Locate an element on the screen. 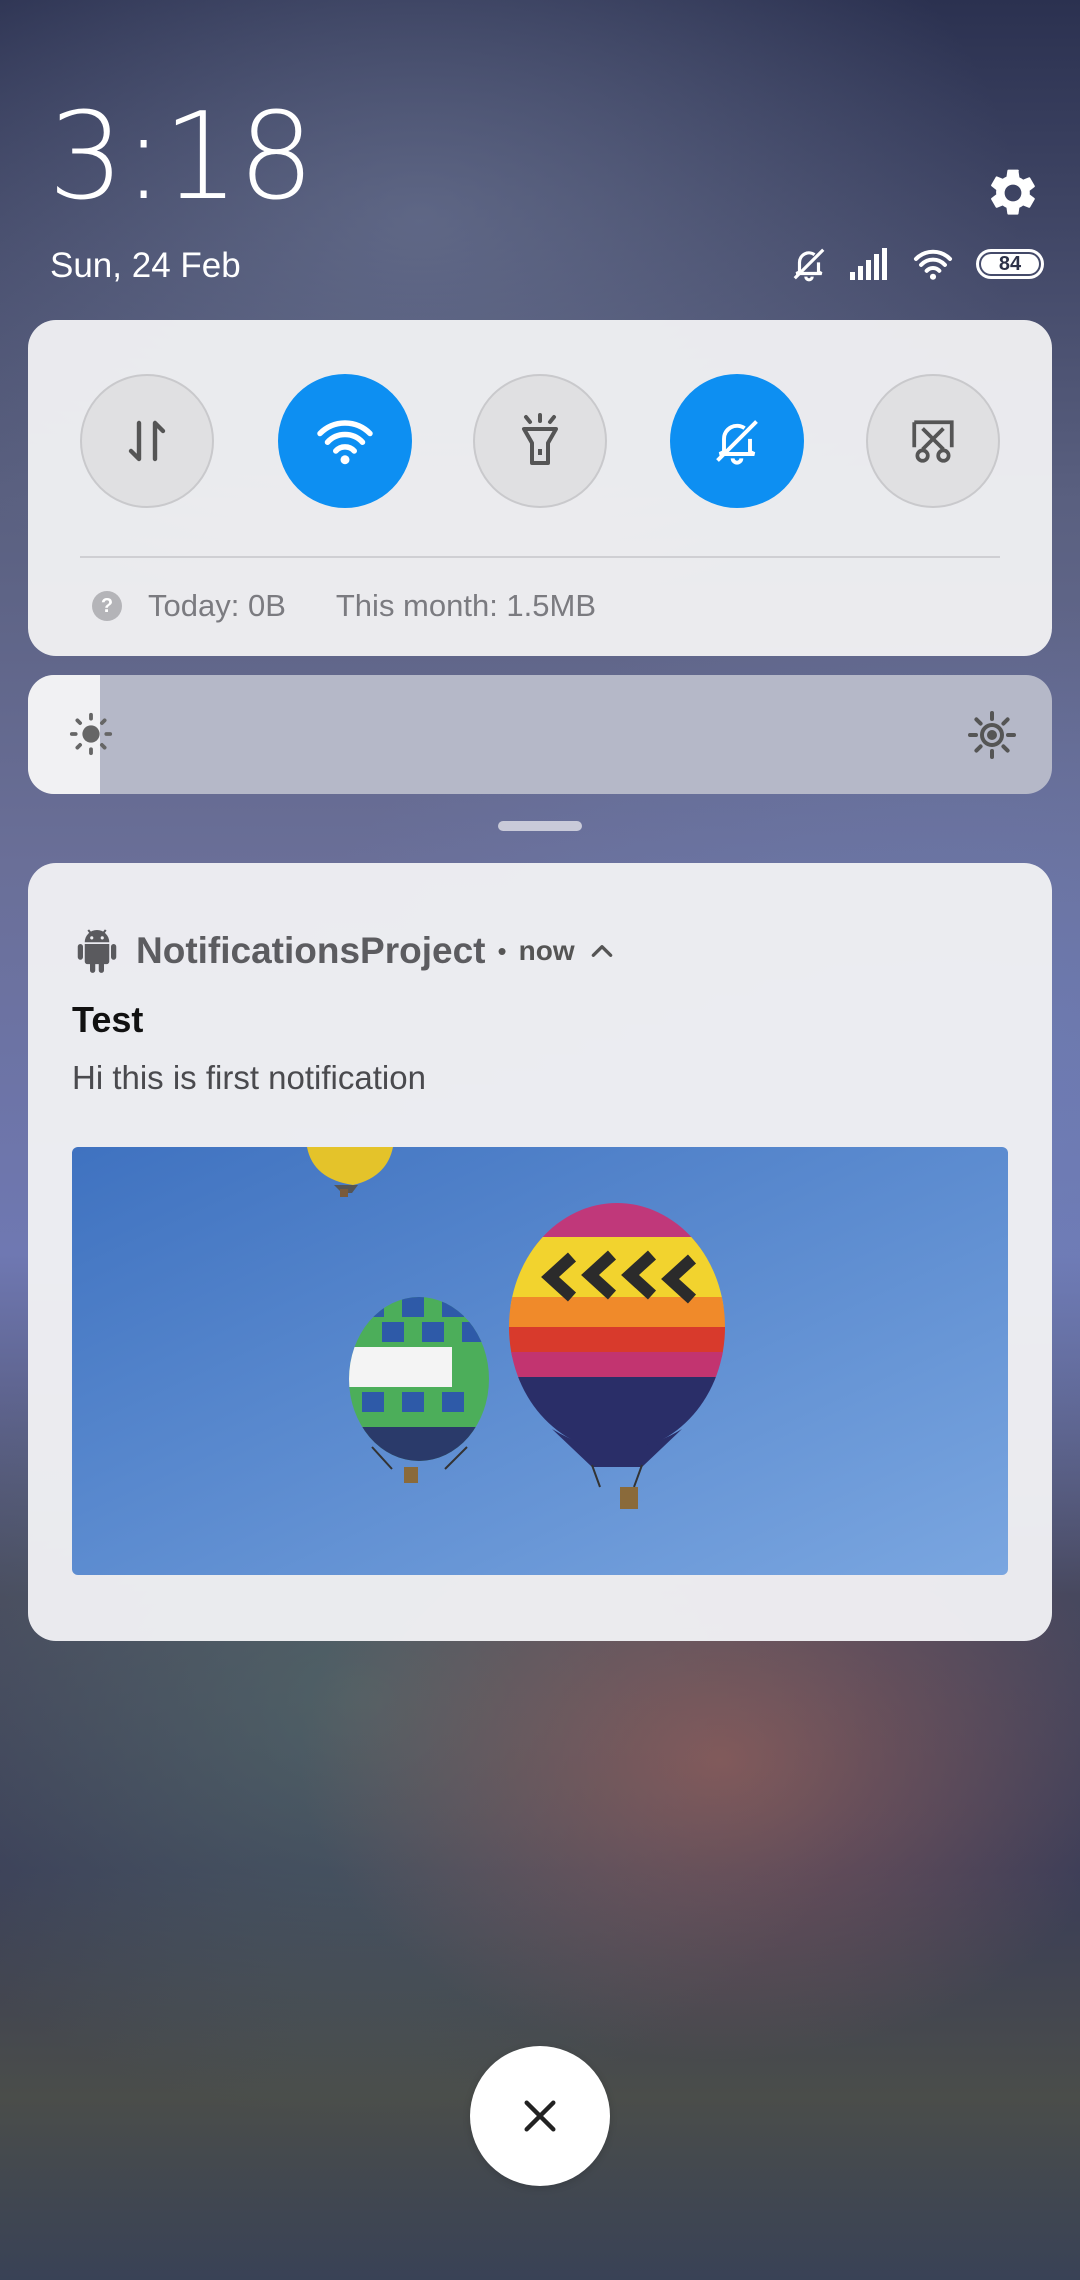  app-name: NotificationsProject is located at coordinates (311, 950).